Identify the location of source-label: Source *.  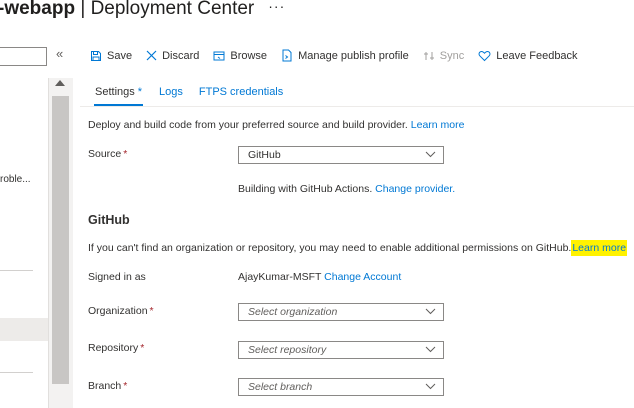
(108, 154).